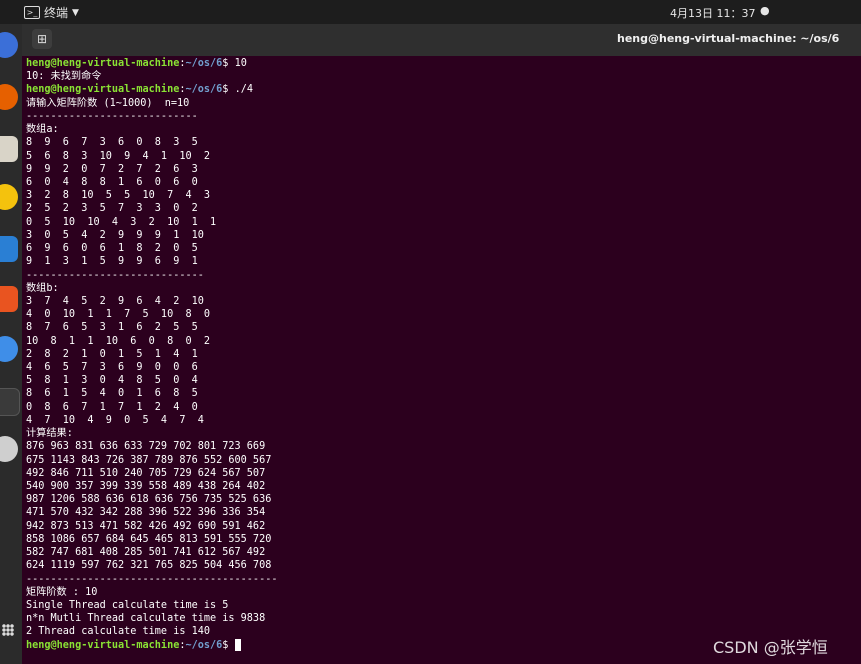  I want to click on firefox-icon, so click(9, 97).